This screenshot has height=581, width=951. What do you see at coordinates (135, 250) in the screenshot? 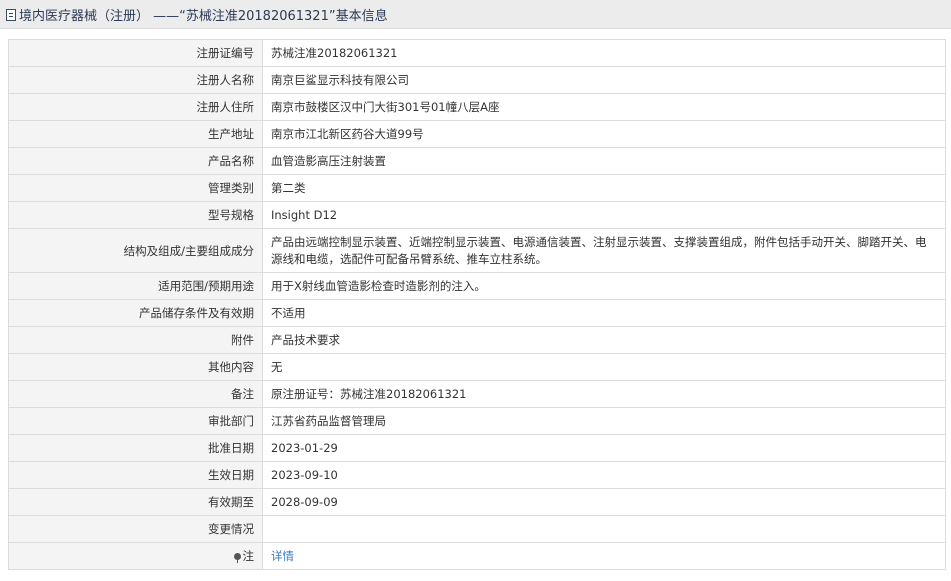
I see `row-label-structure: 结构及组成/主要组成成分` at bounding box center [135, 250].